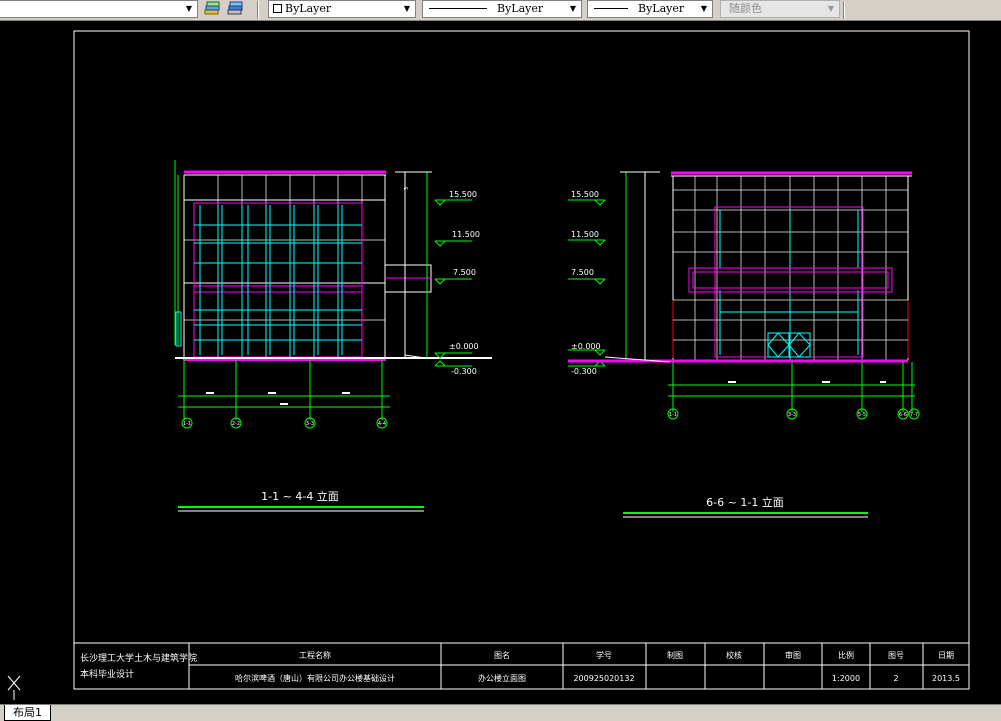 The height and width of the screenshot is (721, 1001). What do you see at coordinates (407, 188) in the screenshot?
I see `svg-text: 3` at bounding box center [407, 188].